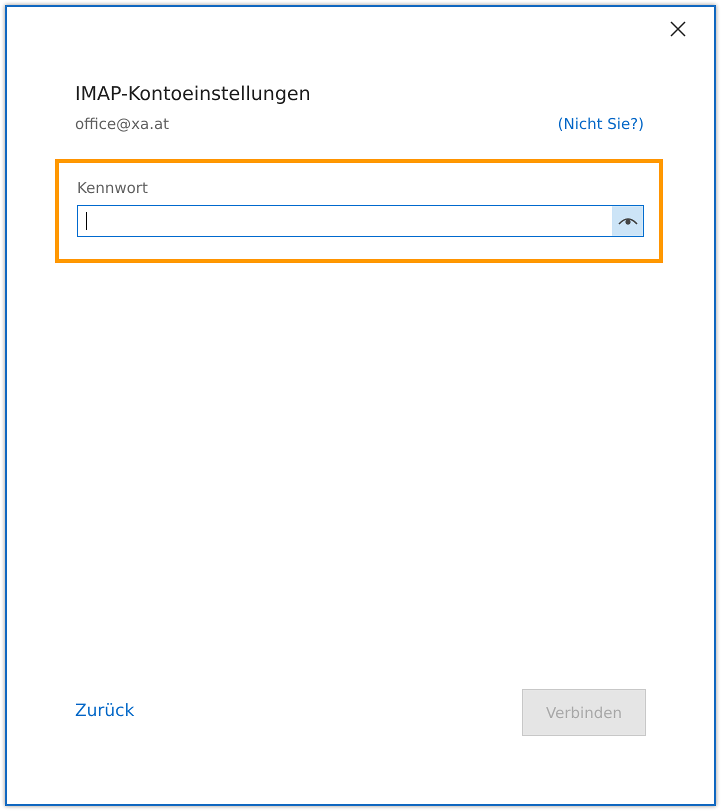 The image size is (721, 811). I want to click on back-link: Zurück, so click(104, 710).